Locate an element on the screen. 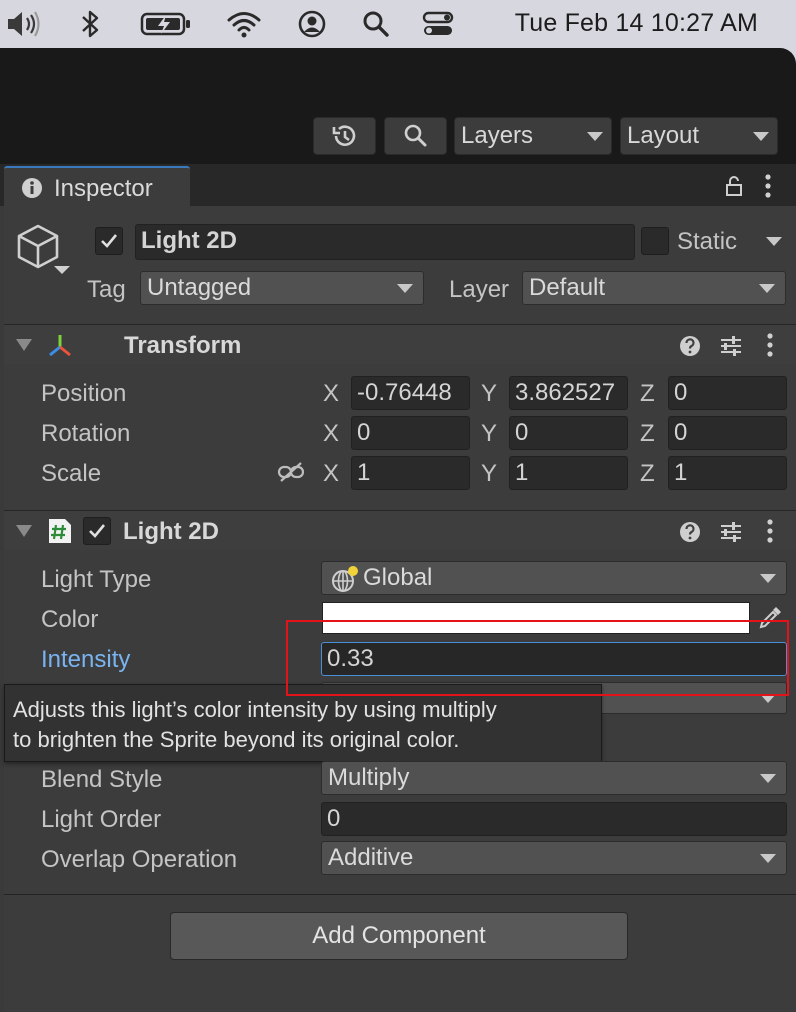 The image size is (796, 1012). transform-title: Transform is located at coordinates (183, 345).